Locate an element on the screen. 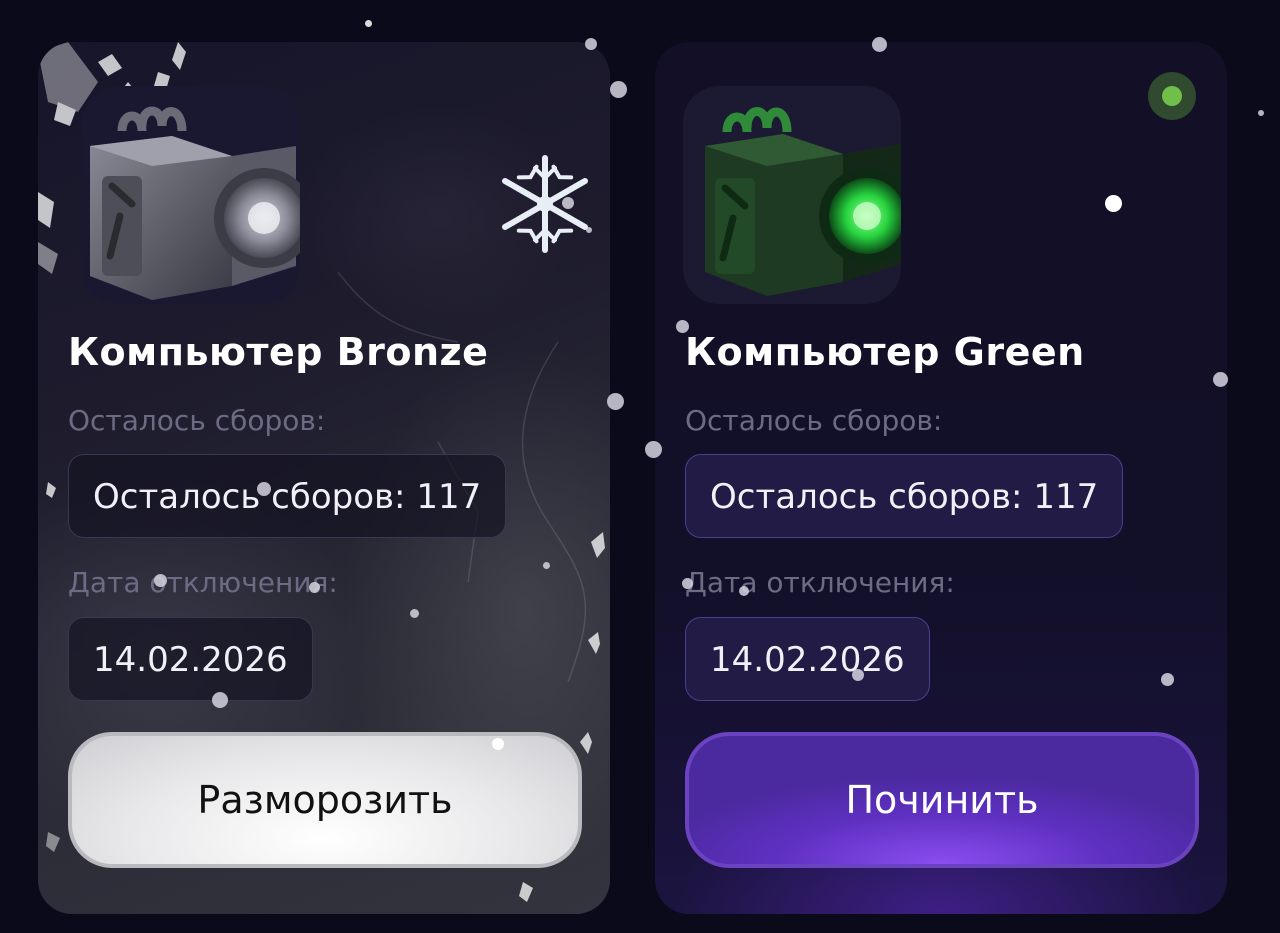 This screenshot has height=933, width=1280. miner-image-bronze is located at coordinates (191, 195).